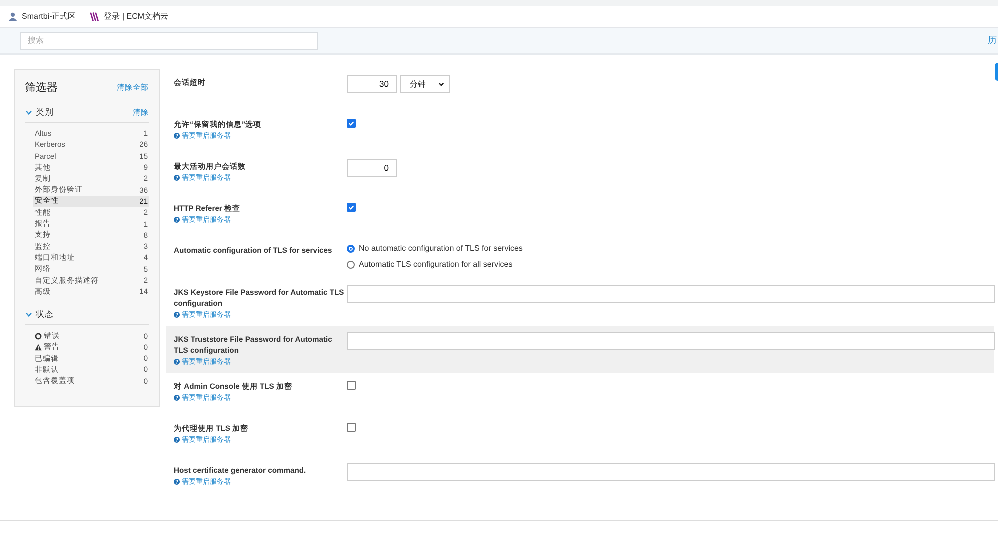 The width and height of the screenshot is (998, 548). What do you see at coordinates (372, 168) in the screenshot?
I see `number-field: 0` at bounding box center [372, 168].